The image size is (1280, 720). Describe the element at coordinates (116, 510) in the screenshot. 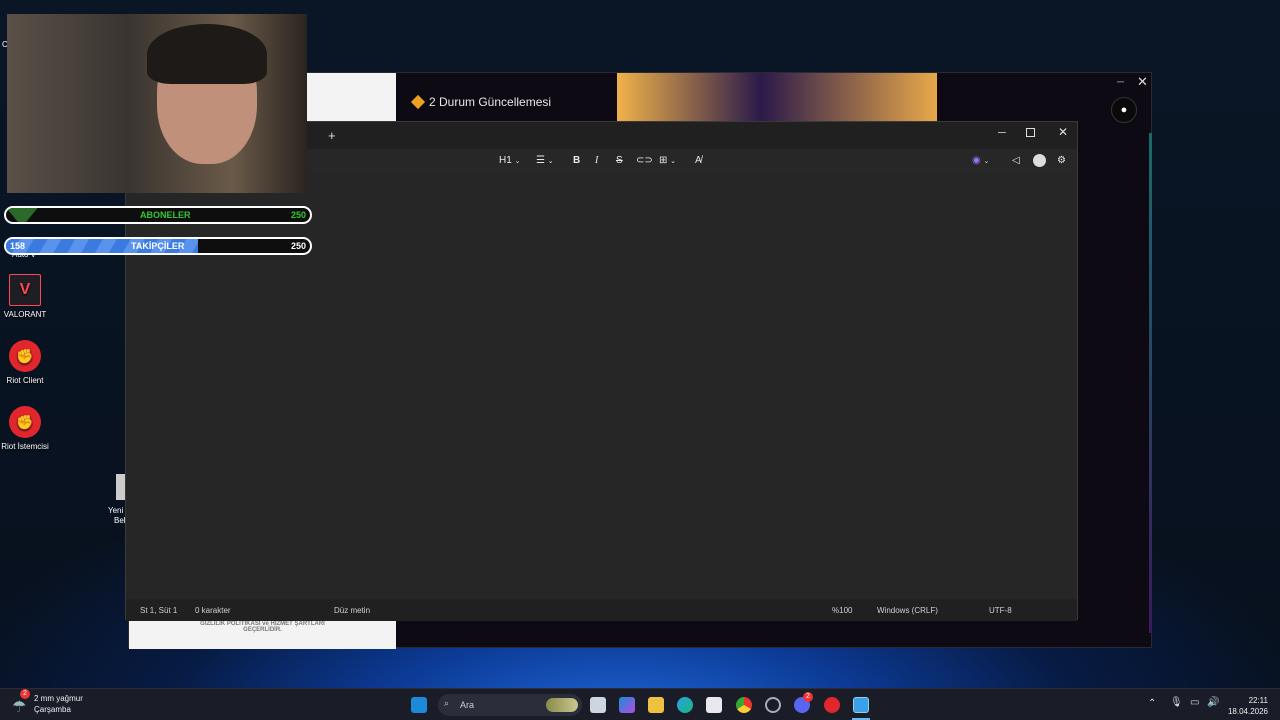

I see `desktop-label-partial: Yeni` at that location.